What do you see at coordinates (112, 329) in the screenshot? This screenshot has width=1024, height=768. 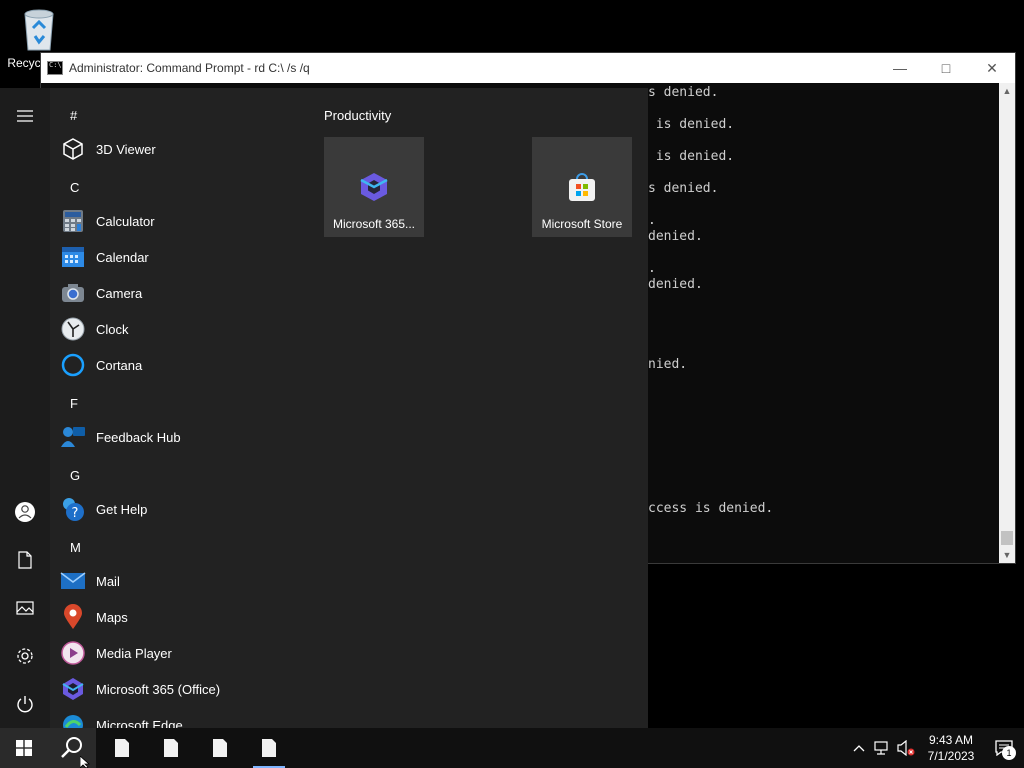 I see `app-label: Clock` at bounding box center [112, 329].